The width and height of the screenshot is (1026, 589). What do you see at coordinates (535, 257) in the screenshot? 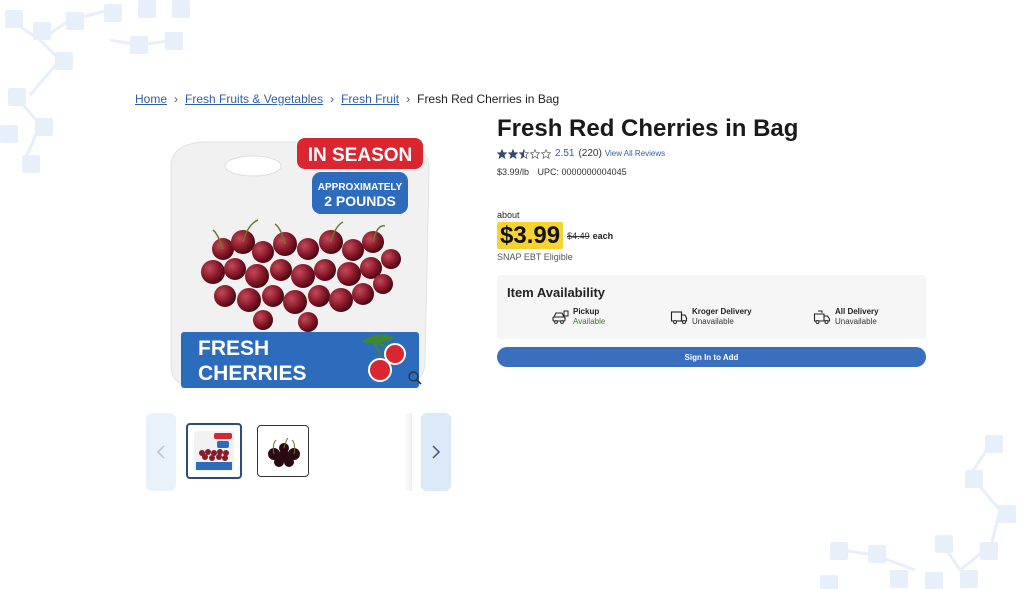
I see `snap-eligibility: SNAP EBT Eligible` at bounding box center [535, 257].